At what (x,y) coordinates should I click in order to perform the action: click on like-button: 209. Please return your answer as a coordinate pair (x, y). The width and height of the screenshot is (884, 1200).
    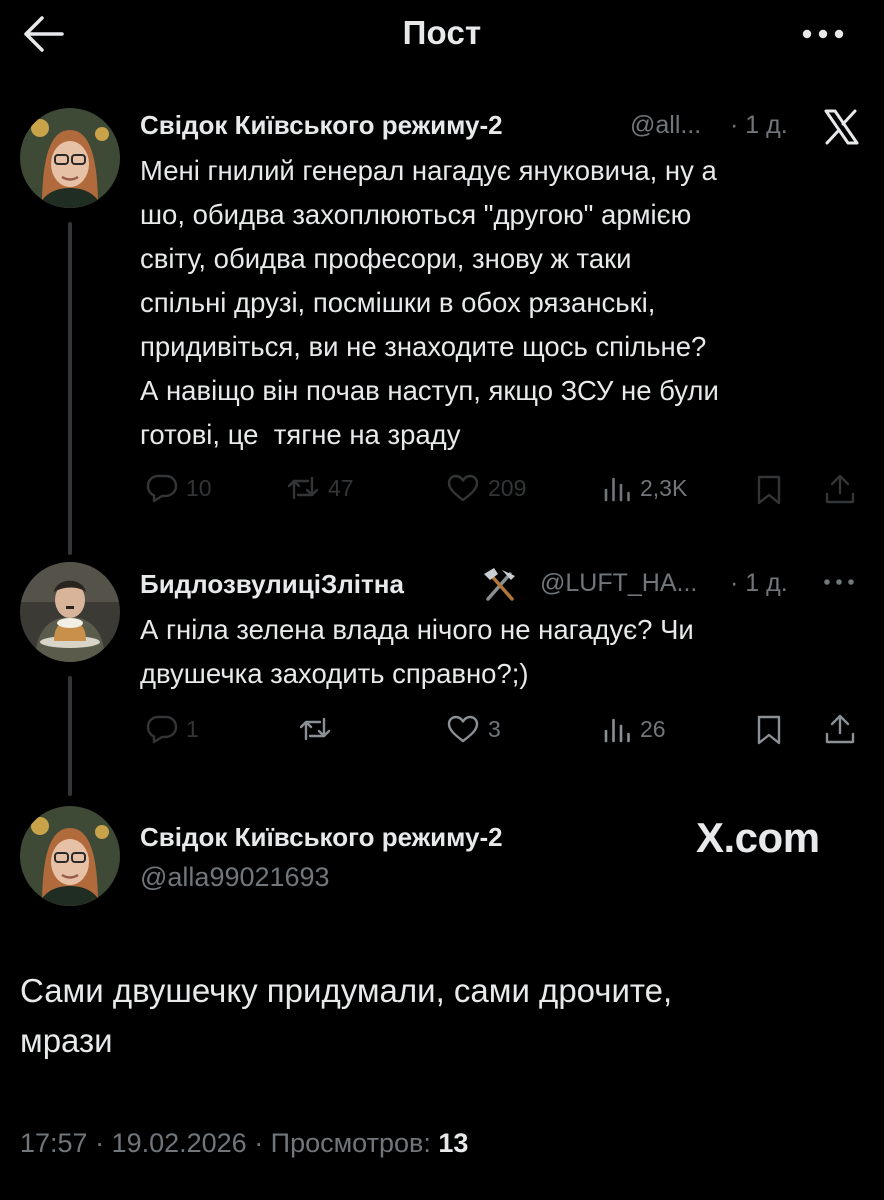
    Looking at the image, I should click on (486, 488).